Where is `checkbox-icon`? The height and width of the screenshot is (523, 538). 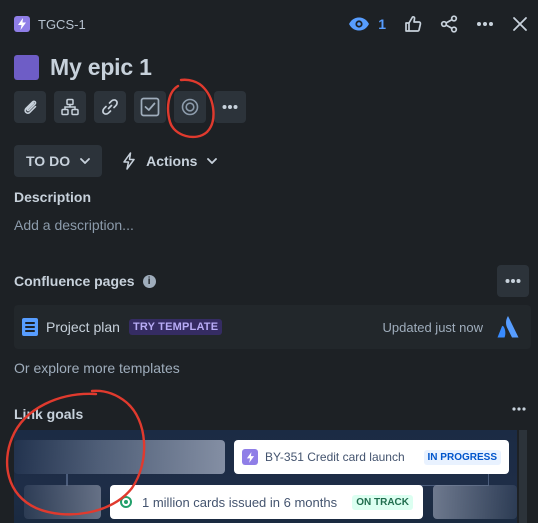 checkbox-icon is located at coordinates (150, 107).